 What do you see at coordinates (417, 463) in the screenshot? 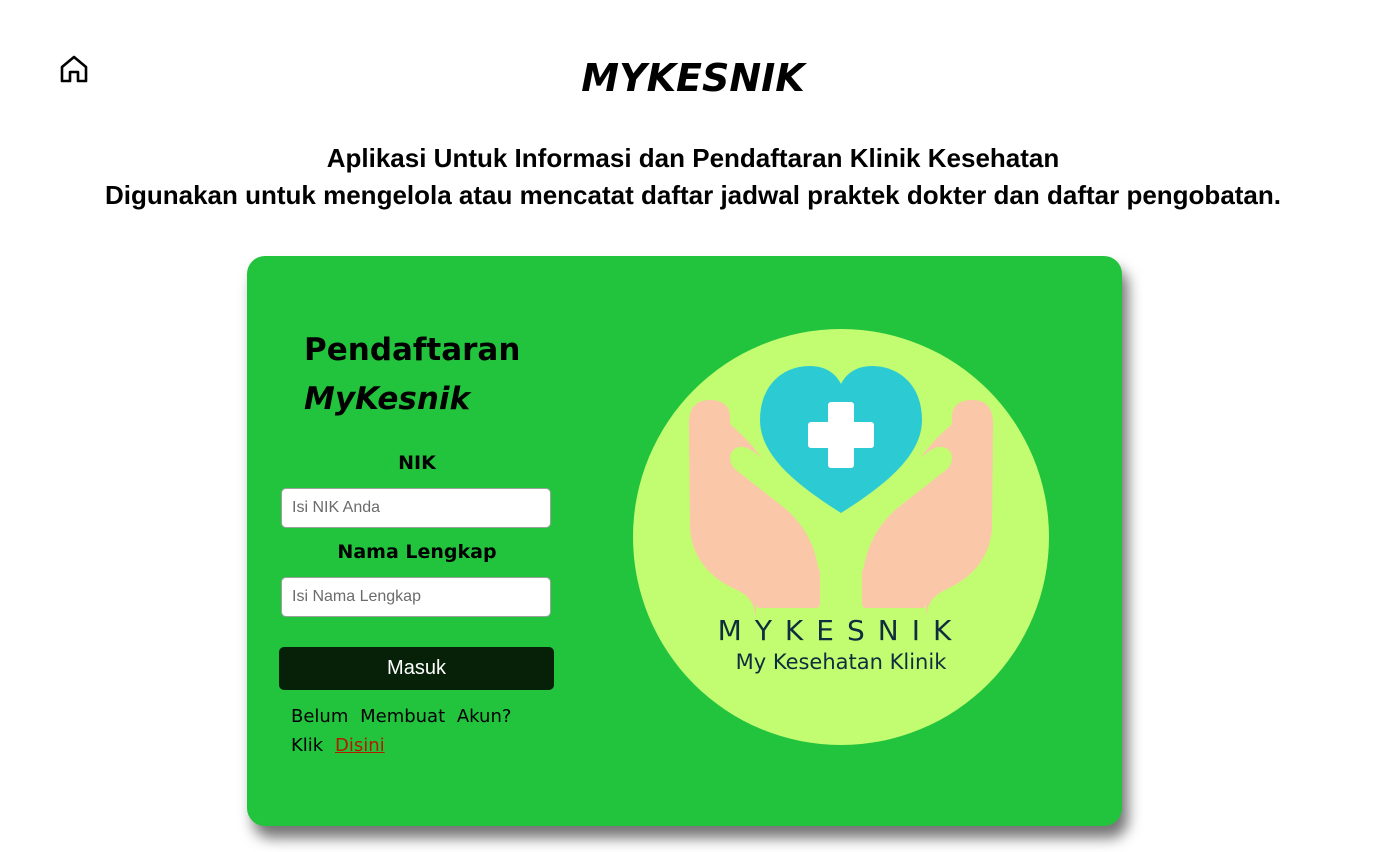
I see `nik-label: NIK` at bounding box center [417, 463].